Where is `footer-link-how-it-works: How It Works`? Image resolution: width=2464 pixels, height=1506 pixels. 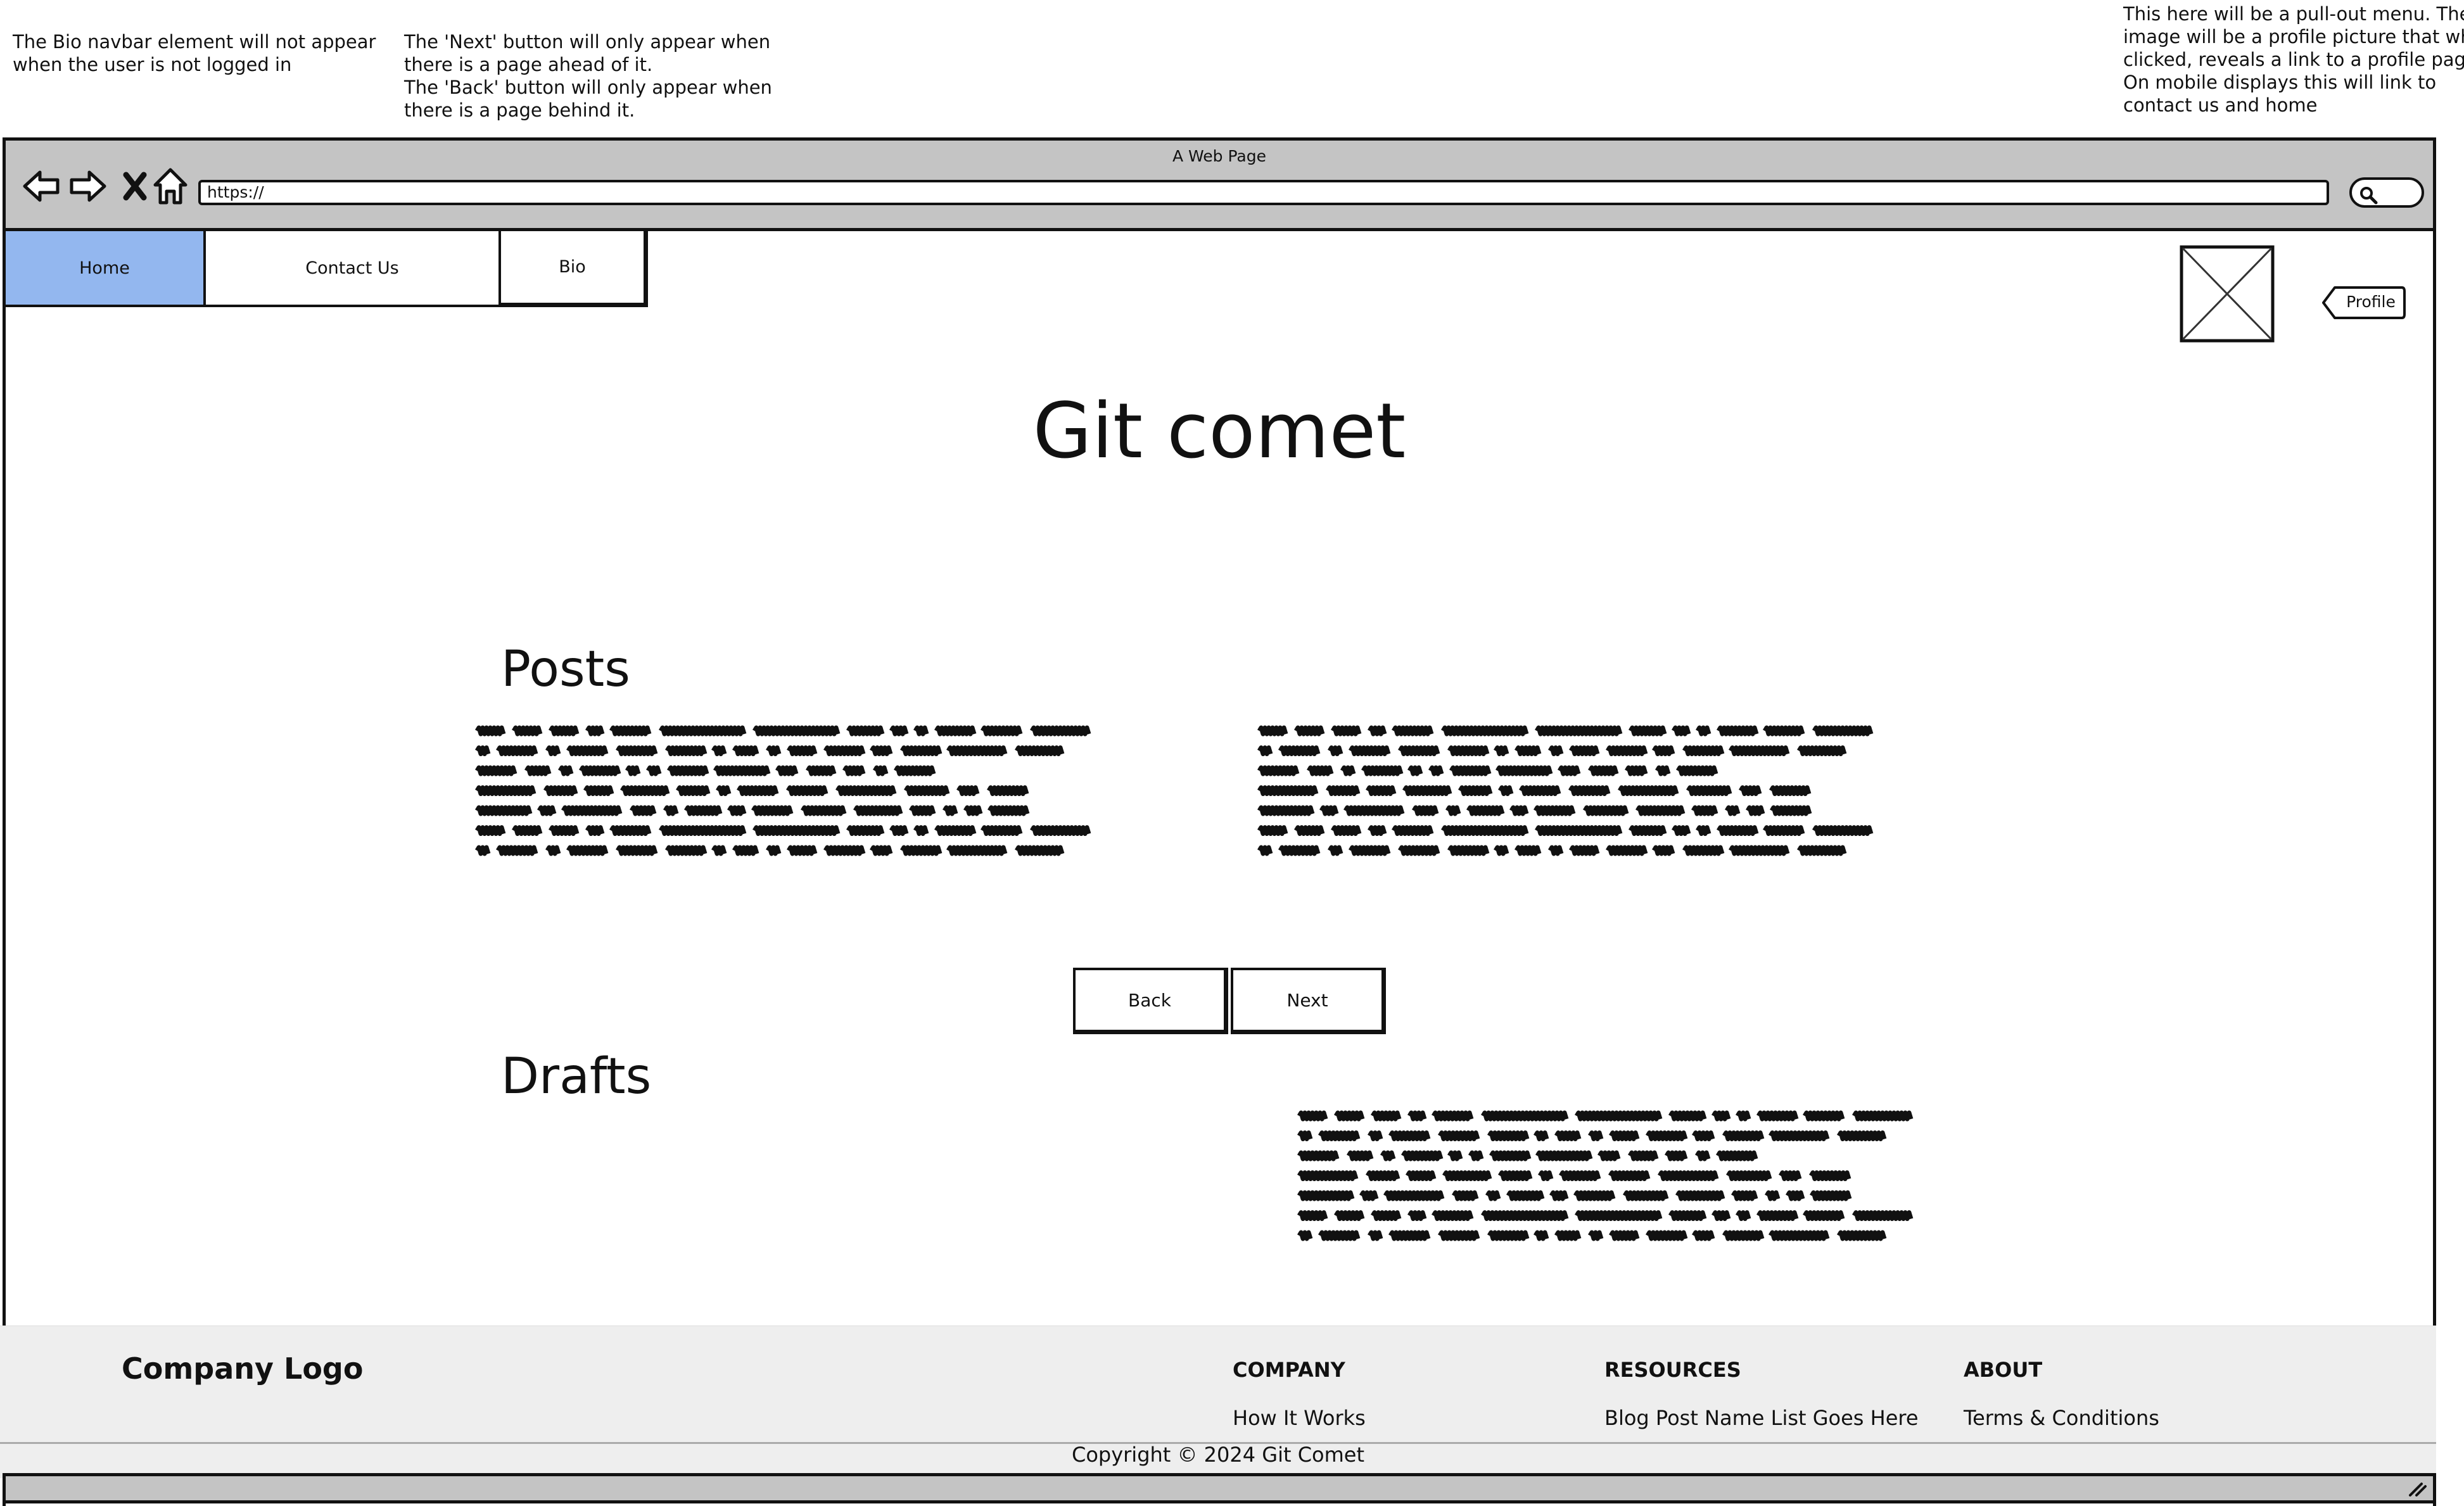 footer-link-how-it-works: How It Works is located at coordinates (1299, 1418).